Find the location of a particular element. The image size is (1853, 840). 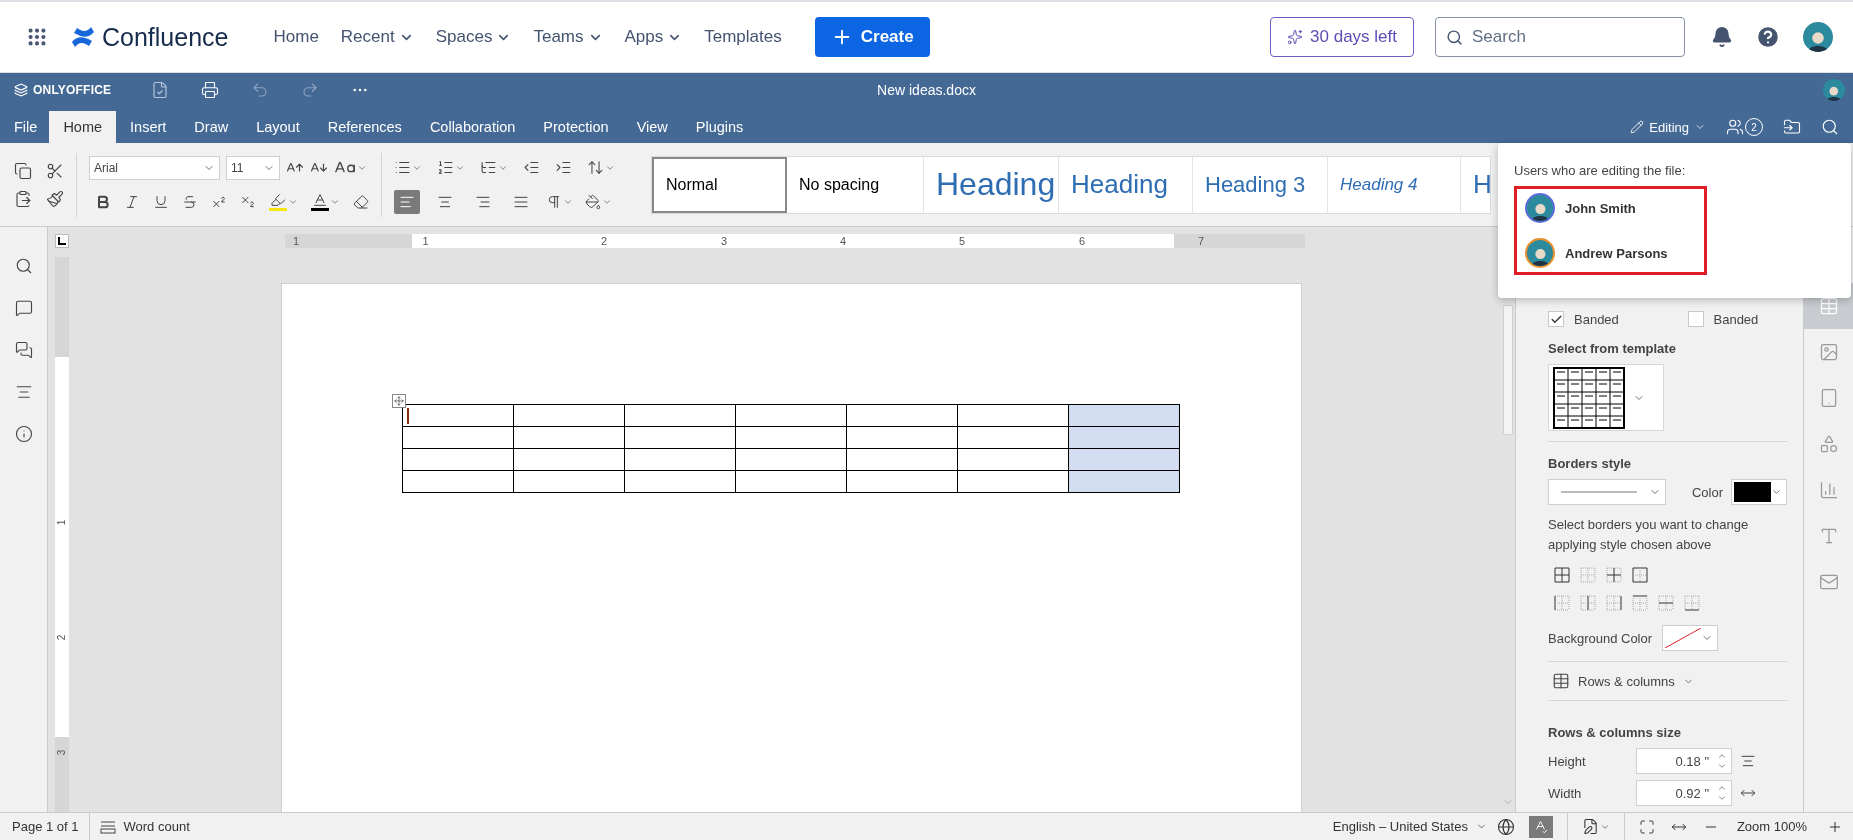

language-select: English – United States is located at coordinates (1409, 826).